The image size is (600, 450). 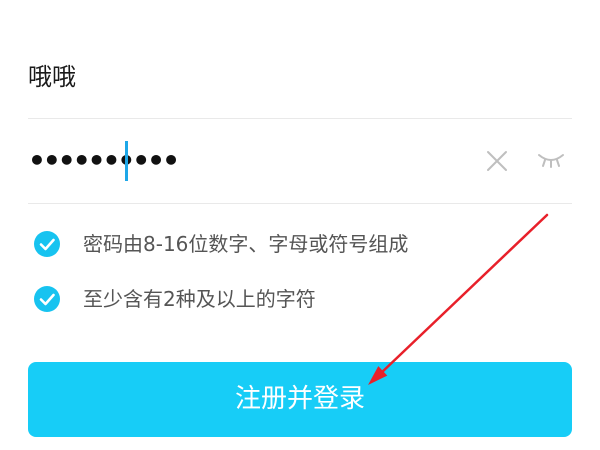 I want to click on divider, so click(x=300, y=203).